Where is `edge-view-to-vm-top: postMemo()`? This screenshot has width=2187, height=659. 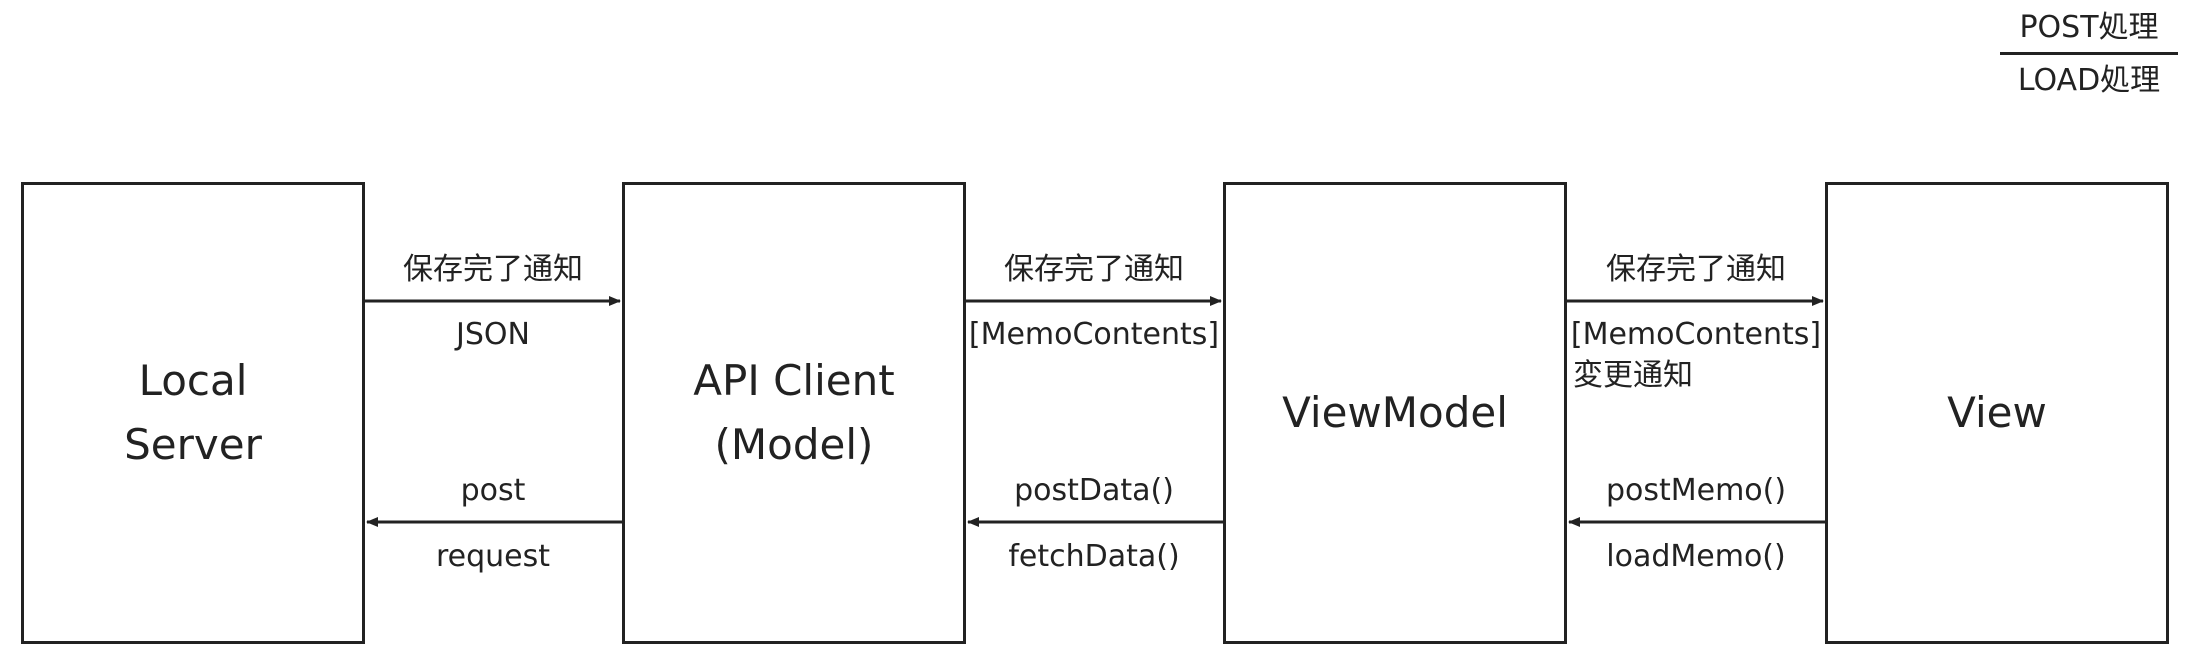
edge-view-to-vm-top: postMemo() is located at coordinates (1696, 490).